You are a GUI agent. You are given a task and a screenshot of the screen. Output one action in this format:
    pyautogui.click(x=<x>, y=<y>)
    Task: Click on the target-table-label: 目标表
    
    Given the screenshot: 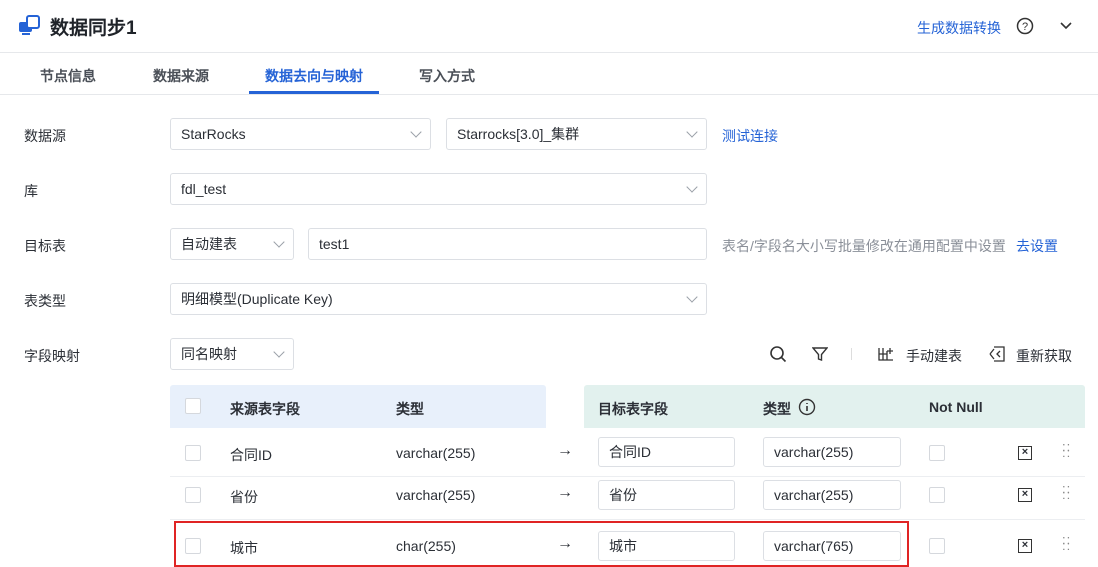 What is the action you would take?
    pyautogui.click(x=45, y=246)
    